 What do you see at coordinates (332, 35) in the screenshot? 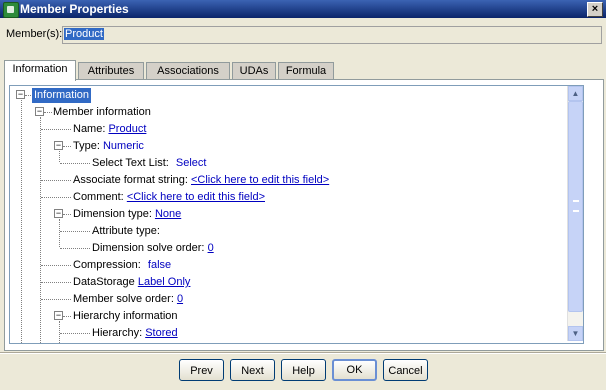
I see `members-field: Product` at bounding box center [332, 35].